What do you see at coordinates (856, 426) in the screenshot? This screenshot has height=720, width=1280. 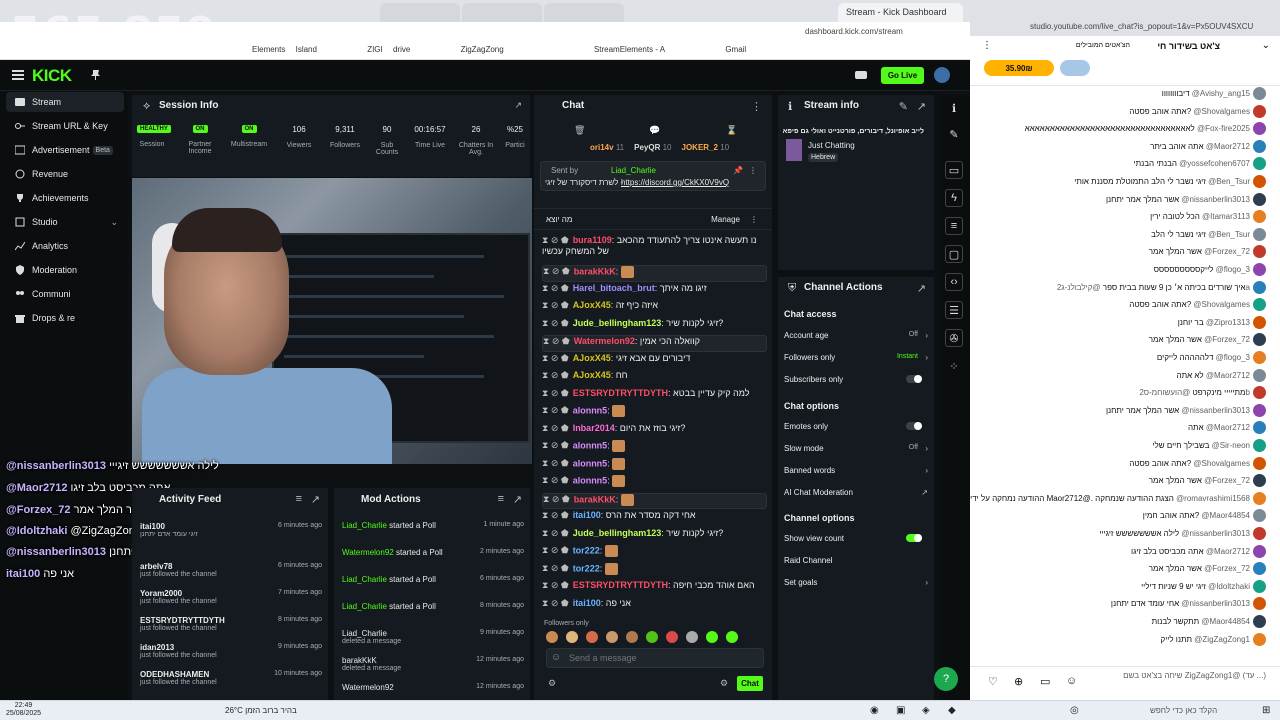 I see `emotes-only-row: Emotes only` at bounding box center [856, 426].